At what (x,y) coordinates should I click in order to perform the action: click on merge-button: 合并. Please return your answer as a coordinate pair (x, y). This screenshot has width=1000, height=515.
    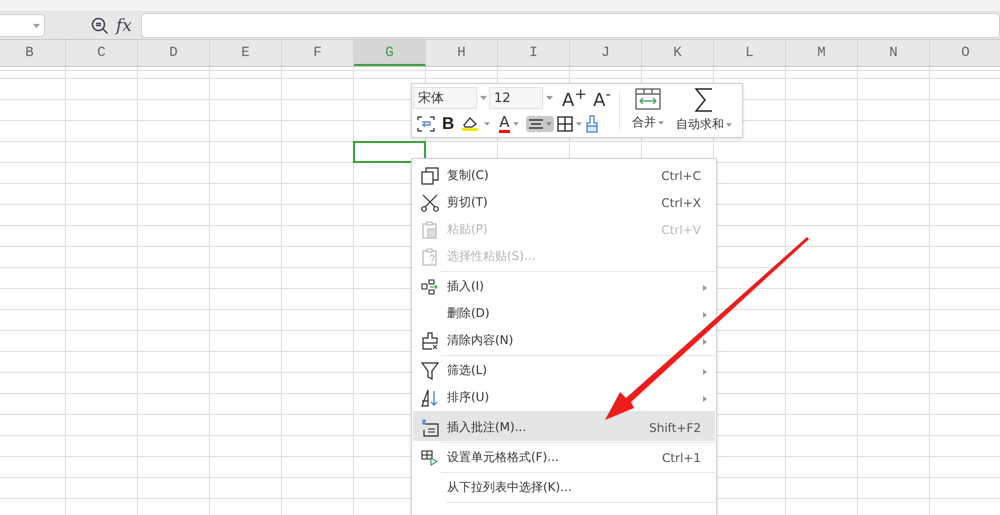
    Looking at the image, I should click on (648, 111).